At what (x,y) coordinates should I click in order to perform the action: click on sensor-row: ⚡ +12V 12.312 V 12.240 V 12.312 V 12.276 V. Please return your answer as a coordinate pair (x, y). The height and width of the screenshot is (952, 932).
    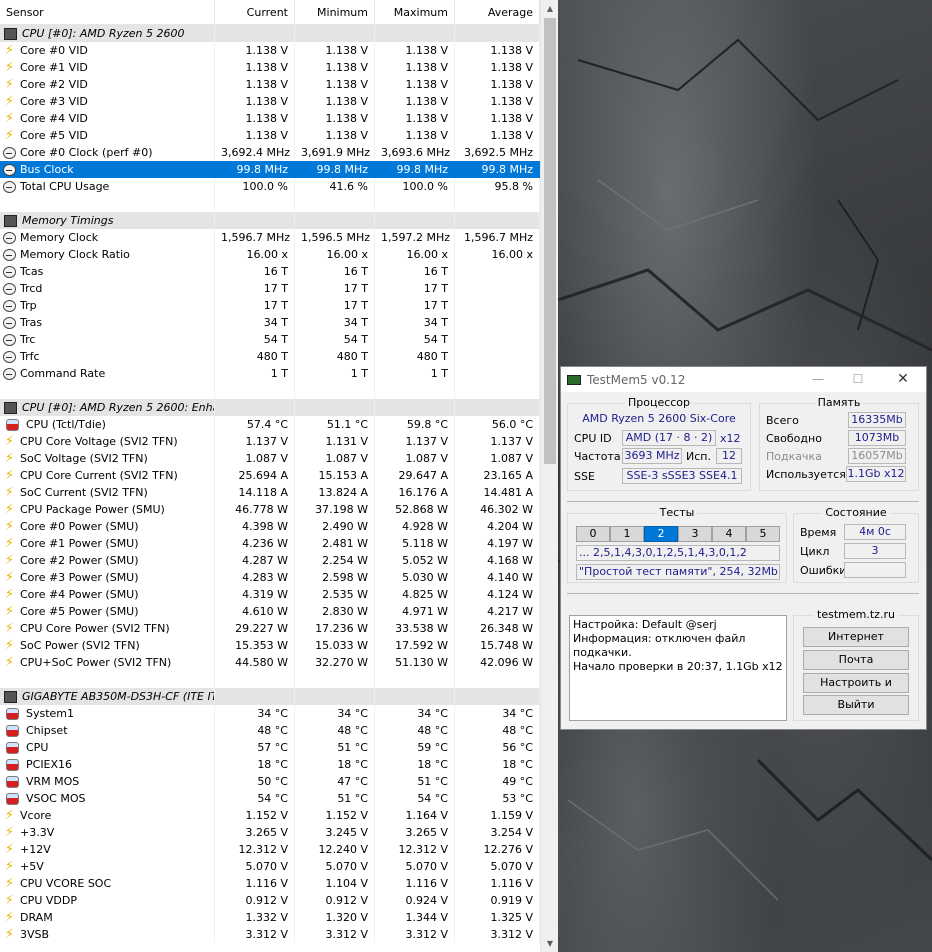
    Looking at the image, I should click on (270, 849).